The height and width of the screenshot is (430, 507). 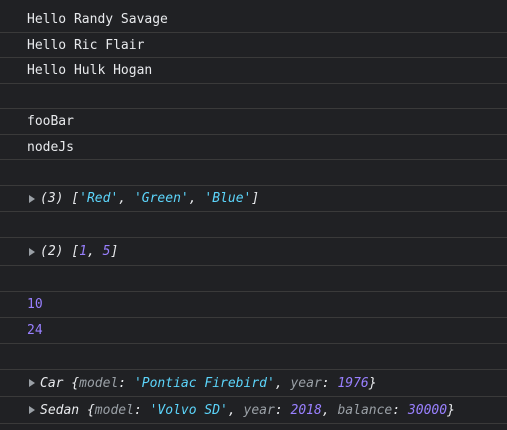 What do you see at coordinates (253, 71) in the screenshot?
I see `console-message: Hello Hulk Hogan` at bounding box center [253, 71].